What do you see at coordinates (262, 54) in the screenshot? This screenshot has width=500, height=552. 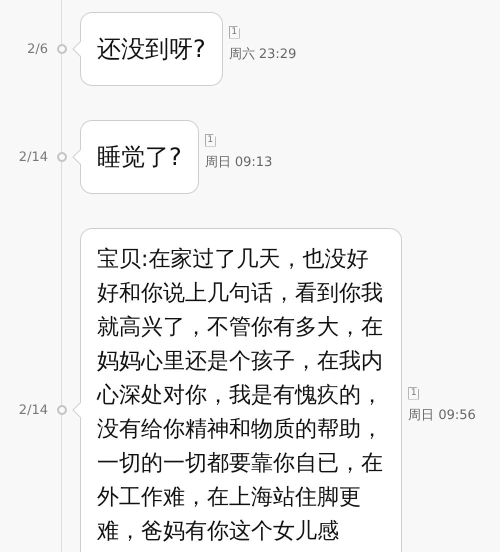 I see `message-time: 周六 23:29` at bounding box center [262, 54].